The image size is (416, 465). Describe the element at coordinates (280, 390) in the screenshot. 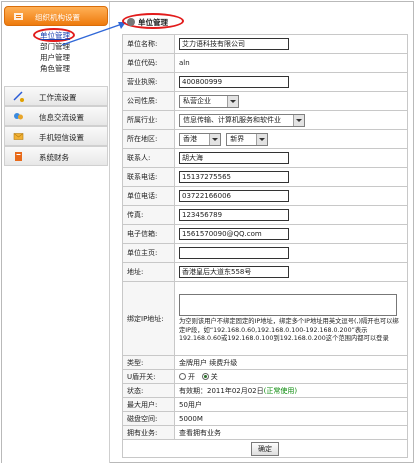

I see `status-badge: (正常使用)` at that location.